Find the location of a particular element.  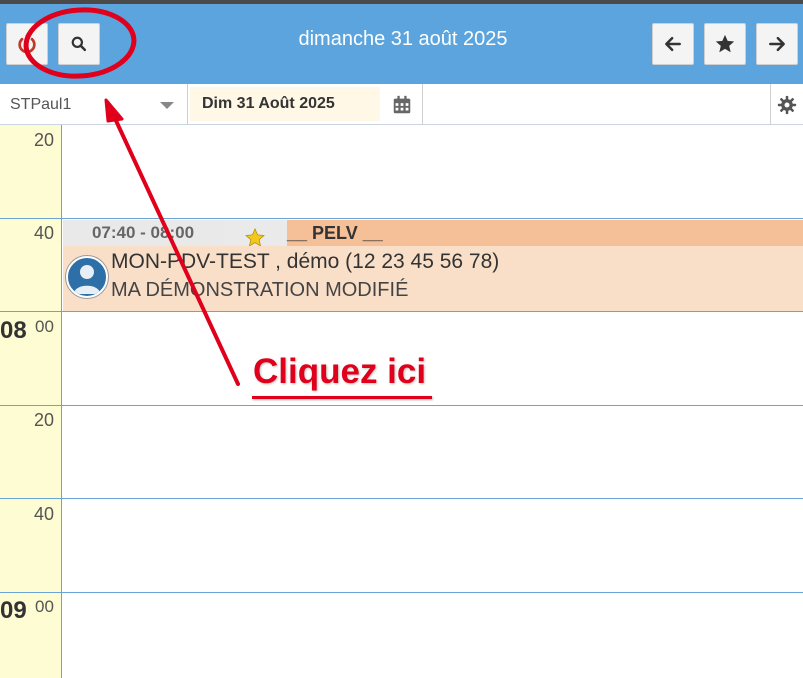

date-field-value: Dim 31 Août 2025 is located at coordinates (268, 103).